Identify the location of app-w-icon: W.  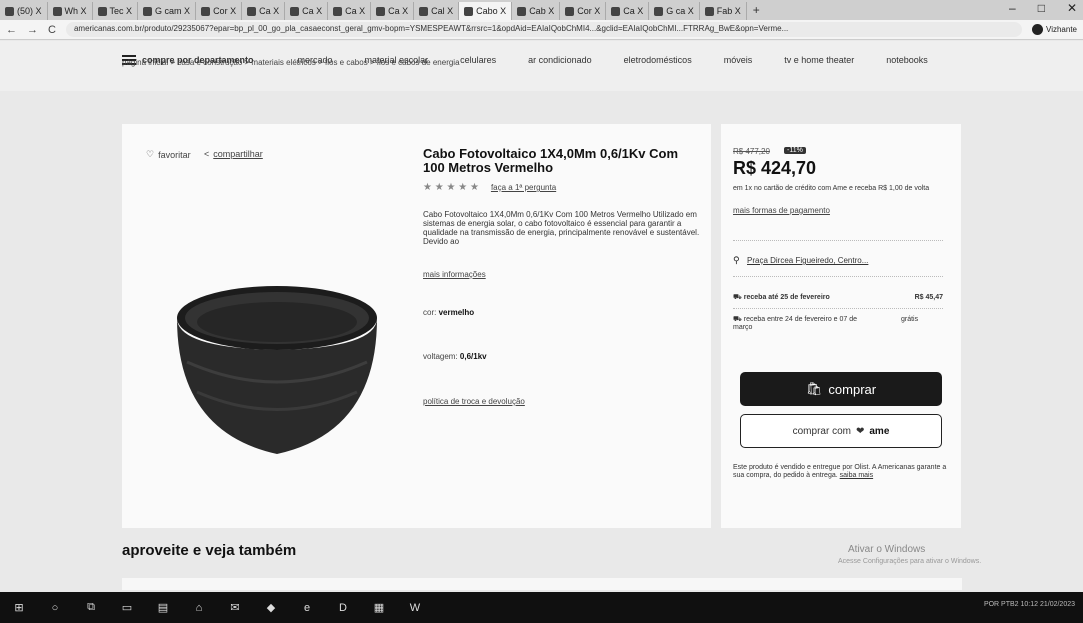
(415, 608).